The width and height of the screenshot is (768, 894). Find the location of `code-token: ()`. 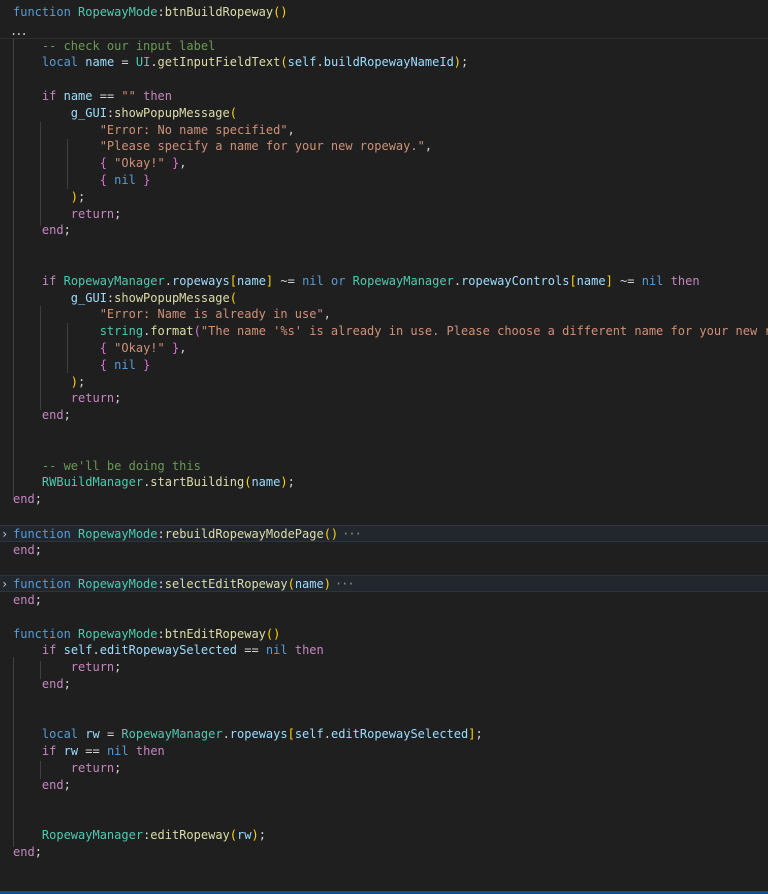

code-token: () is located at coordinates (280, 12).